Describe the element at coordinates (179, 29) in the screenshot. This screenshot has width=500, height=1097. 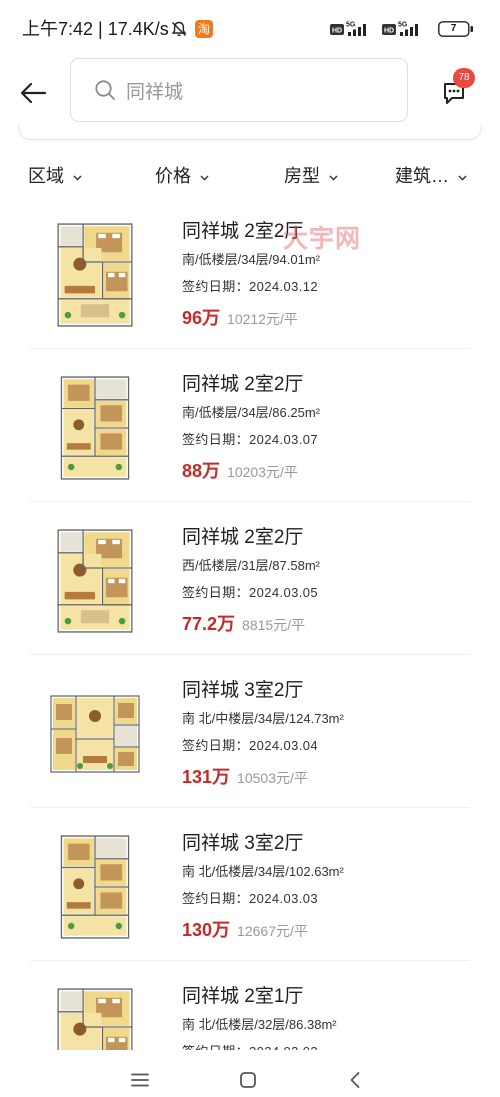
I see `bell-off-icon` at that location.